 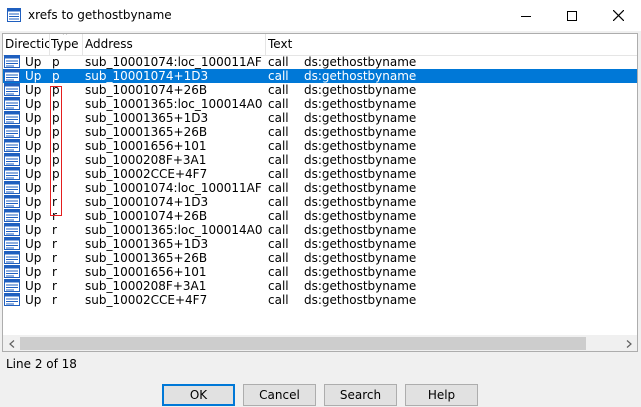 What do you see at coordinates (198, 395) in the screenshot?
I see `ok-button: OK` at bounding box center [198, 395].